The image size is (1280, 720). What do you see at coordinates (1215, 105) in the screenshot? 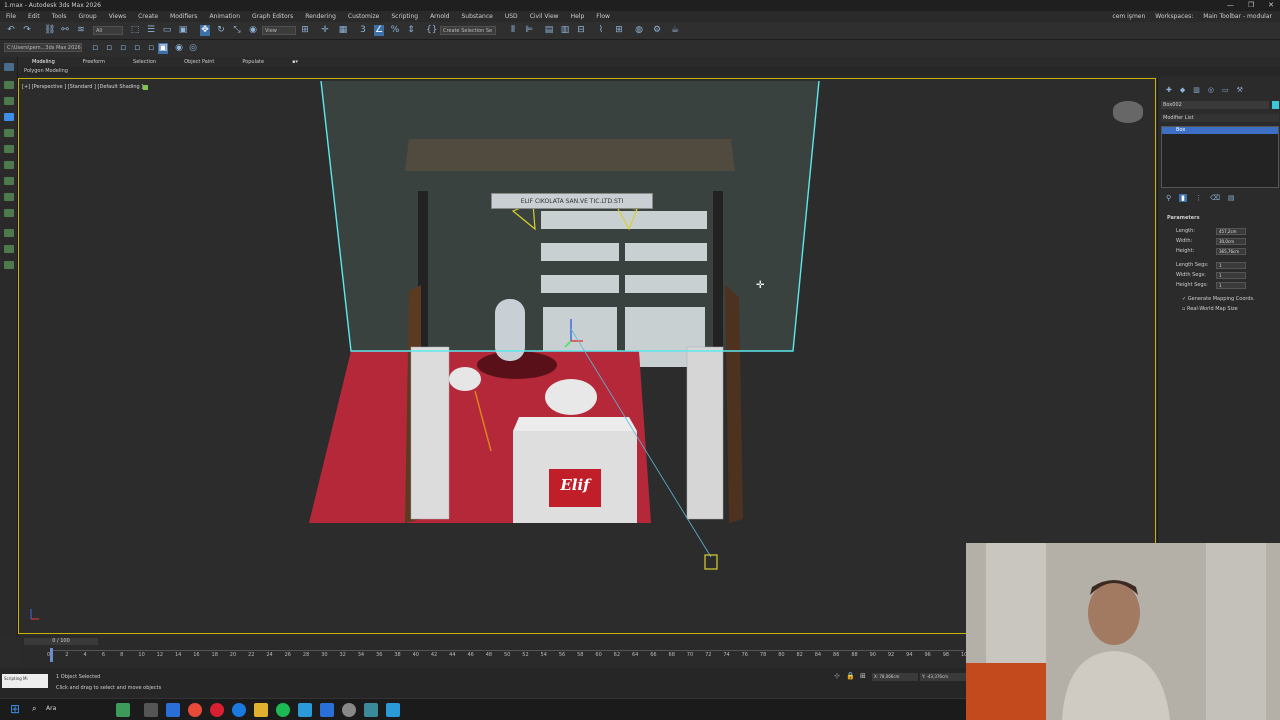
I see `object-name-field: Box002` at bounding box center [1215, 105].